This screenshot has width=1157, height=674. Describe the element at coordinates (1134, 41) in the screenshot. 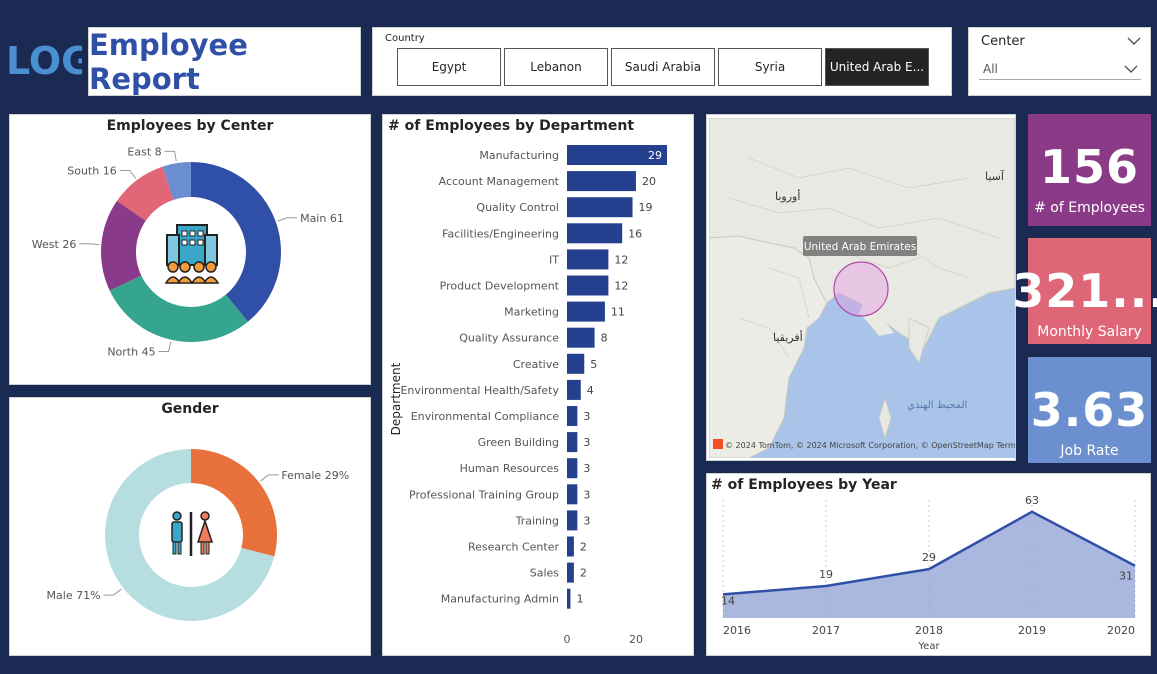

I see `chevron-up-icon` at that location.